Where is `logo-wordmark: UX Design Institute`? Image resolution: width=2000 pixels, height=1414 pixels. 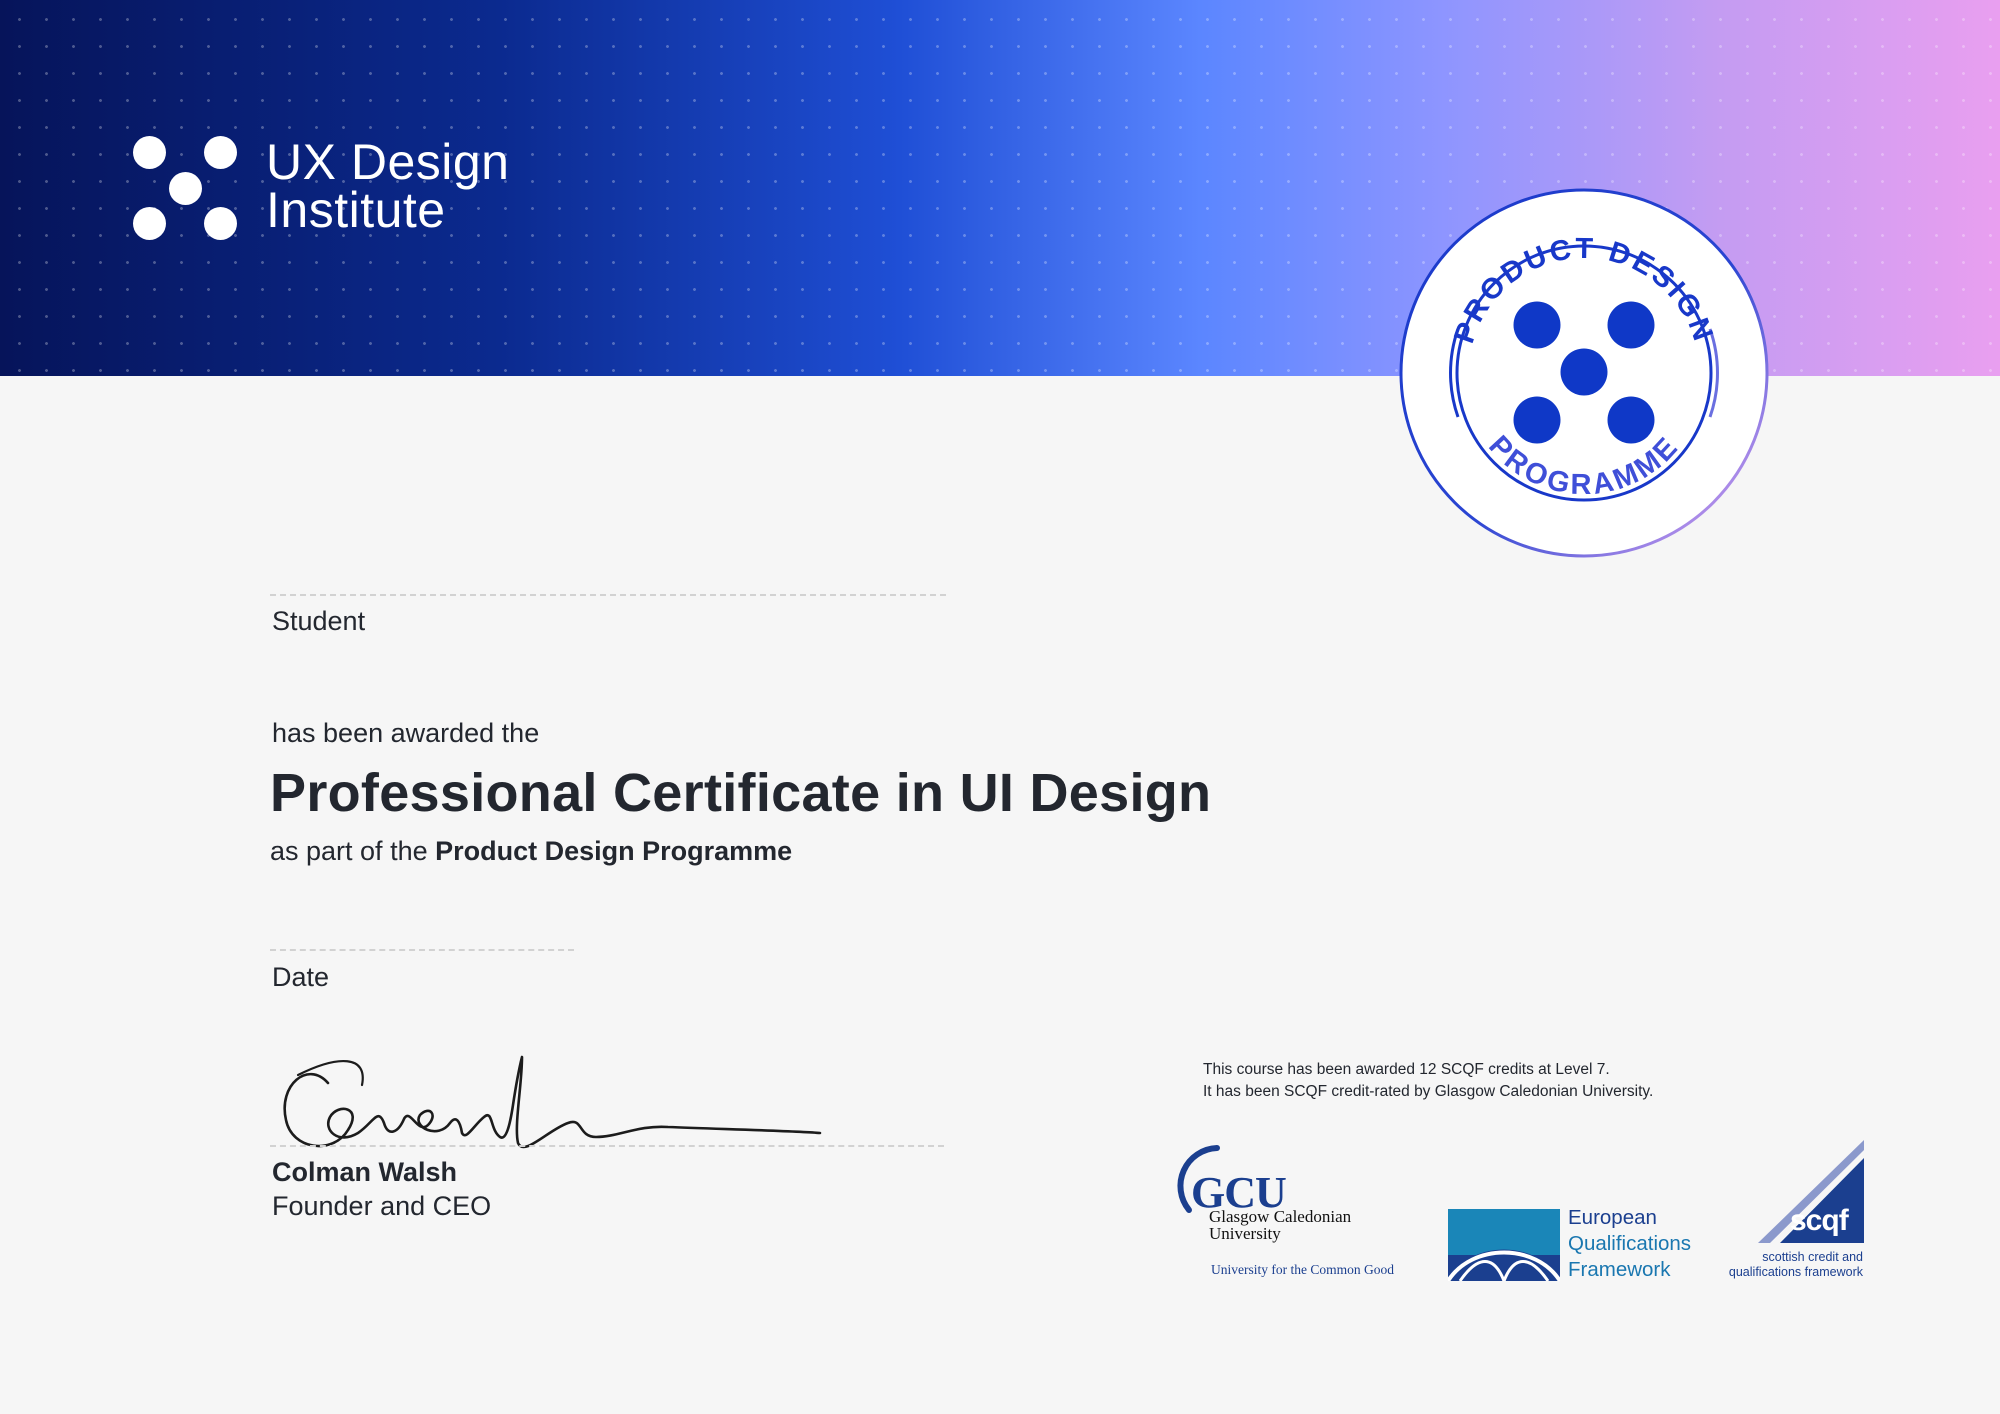
logo-wordmark: UX Design Institute is located at coordinates (388, 186).